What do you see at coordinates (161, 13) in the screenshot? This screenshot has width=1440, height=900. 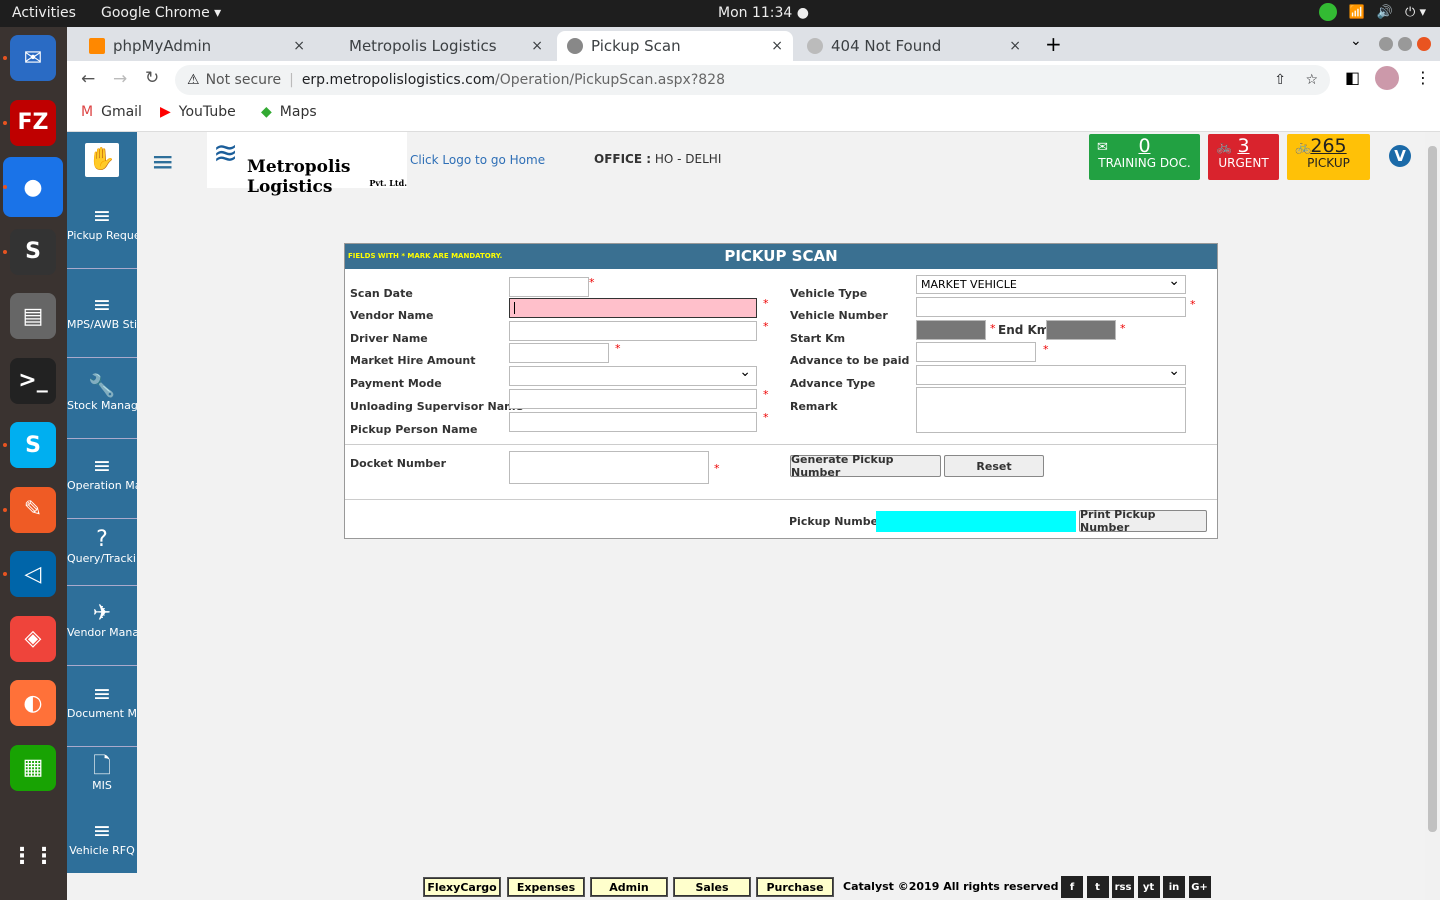 I see `app-menu: Google Chrome ▾` at bounding box center [161, 13].